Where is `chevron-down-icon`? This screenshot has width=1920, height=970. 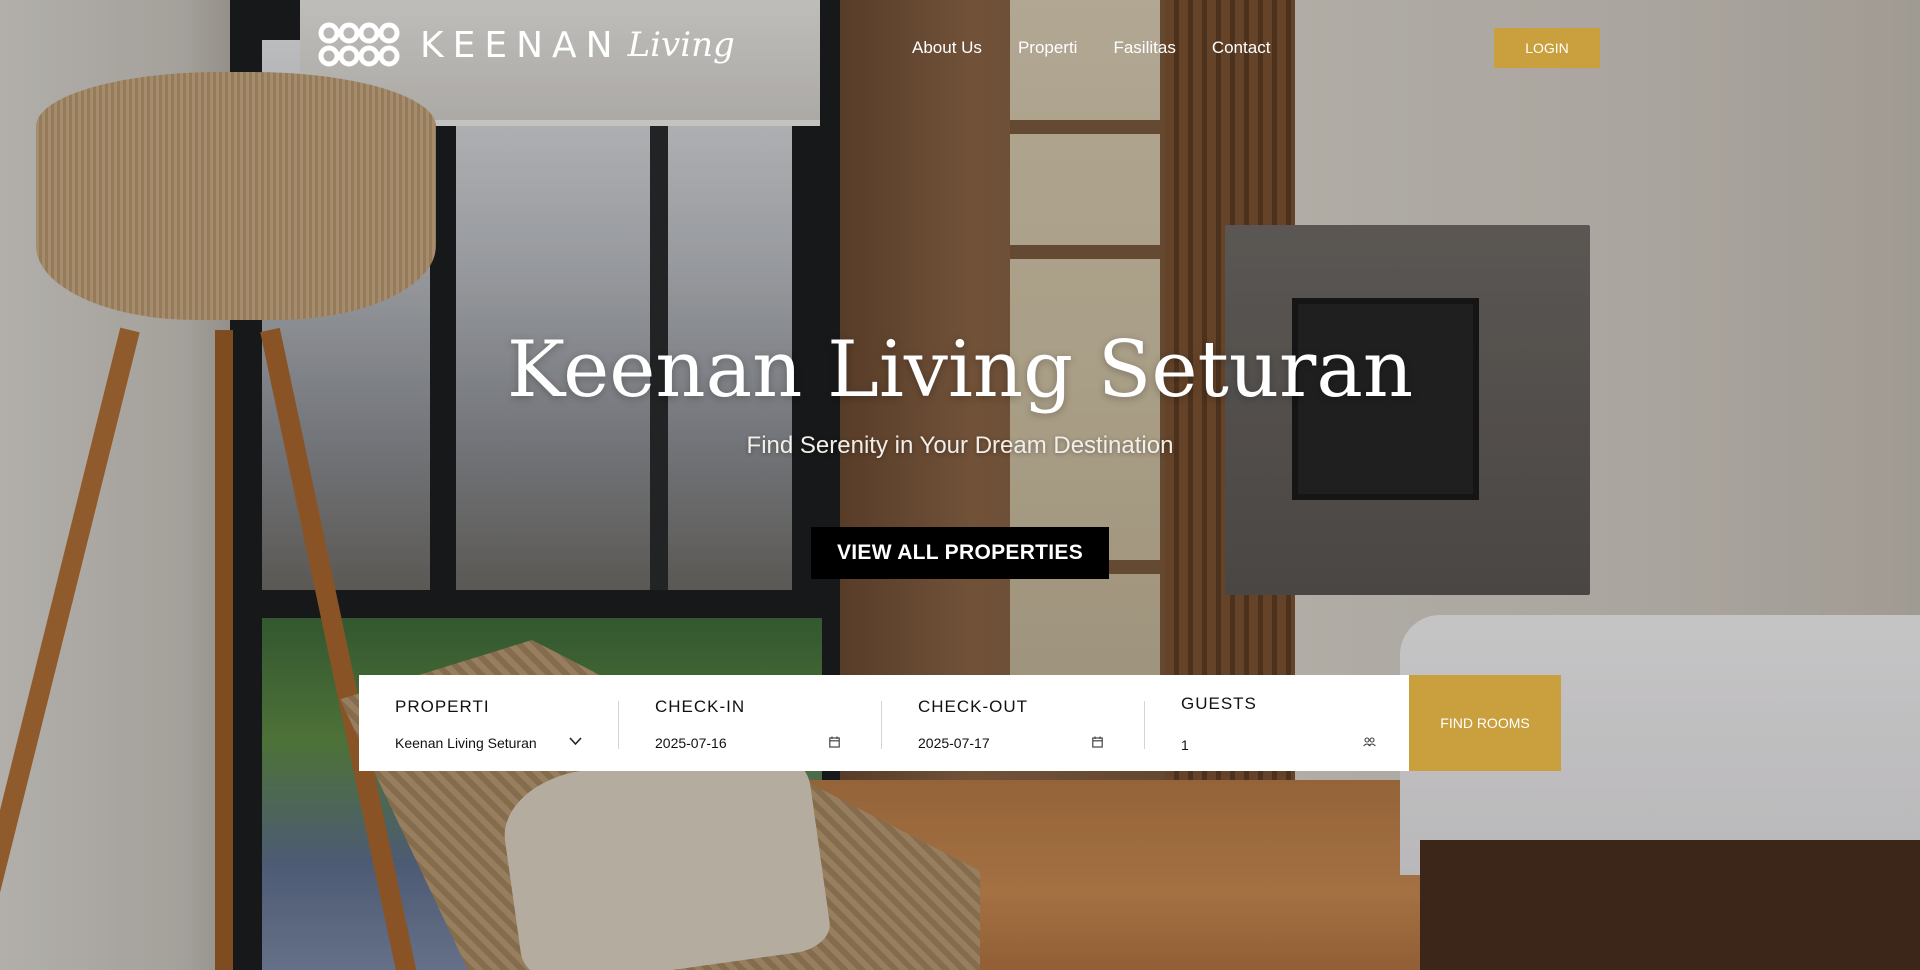
chevron-down-icon is located at coordinates (575, 741).